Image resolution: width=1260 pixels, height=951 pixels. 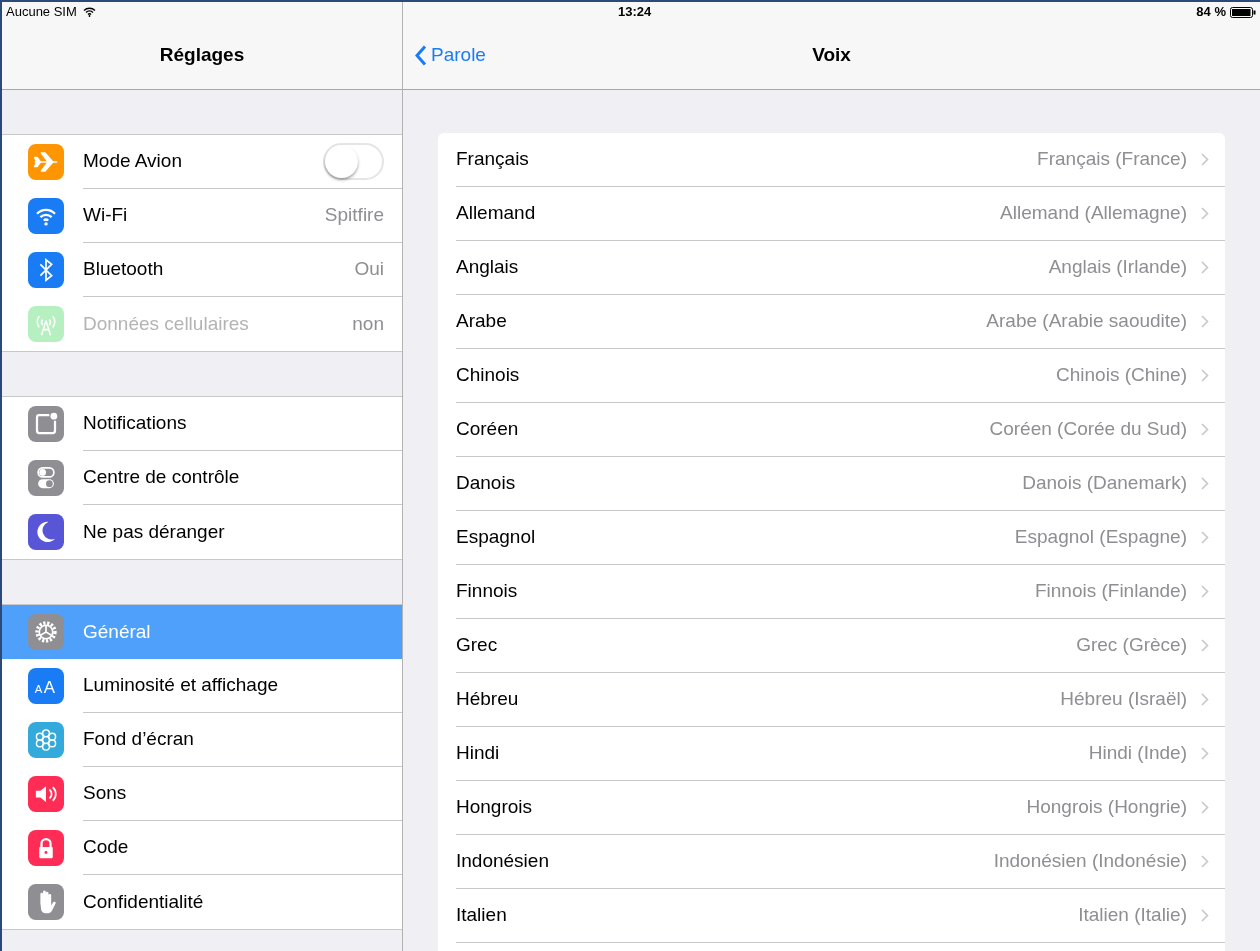 What do you see at coordinates (635, 12) in the screenshot?
I see `status-time: 13:24` at bounding box center [635, 12].